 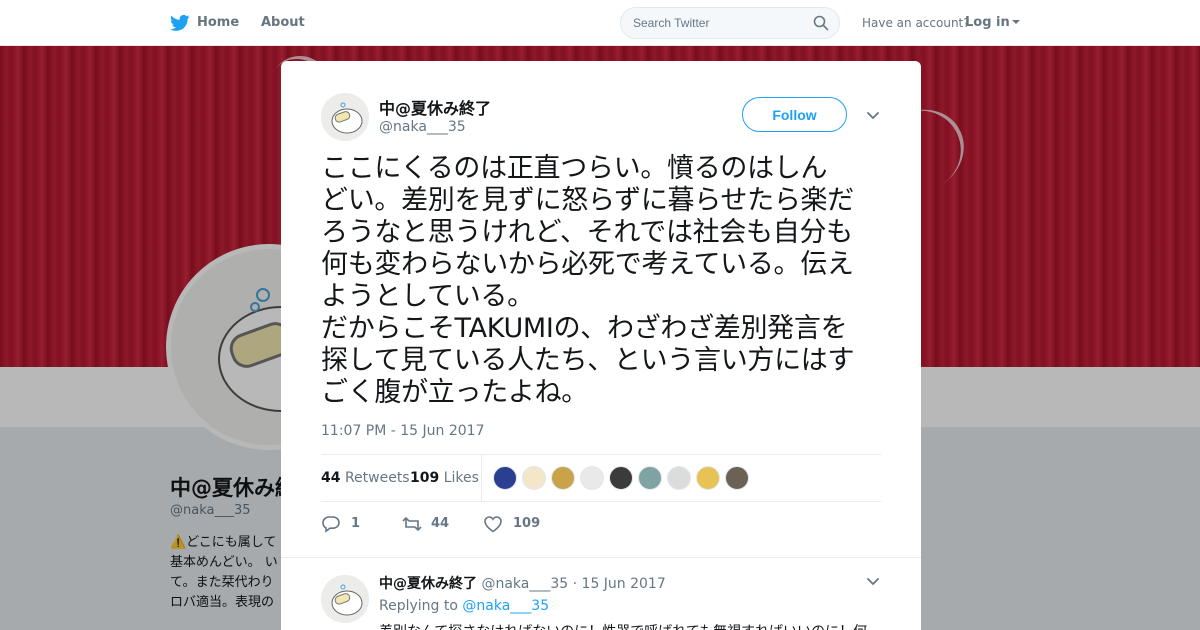 What do you see at coordinates (422, 127) in the screenshot?
I see `author-handle: @naka___35` at bounding box center [422, 127].